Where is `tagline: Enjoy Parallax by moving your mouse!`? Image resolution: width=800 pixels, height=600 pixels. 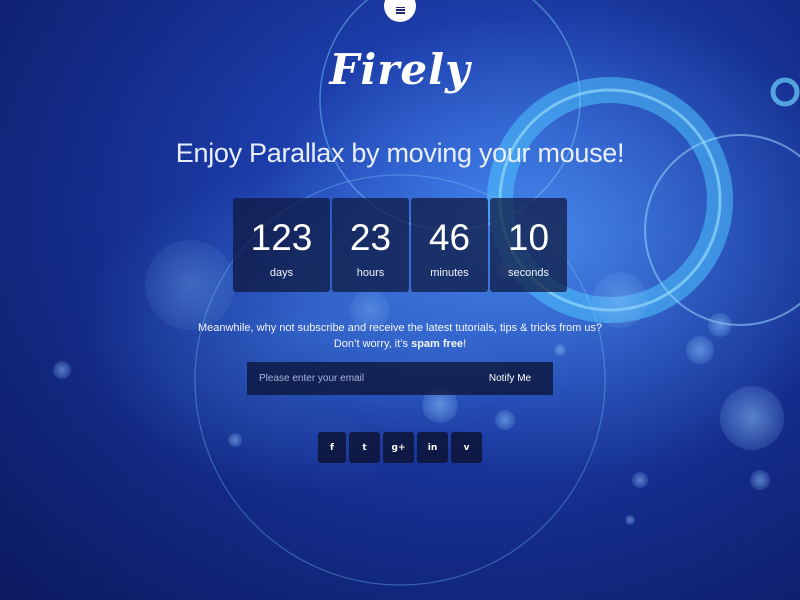 tagline: Enjoy Parallax by moving your mouse! is located at coordinates (400, 153).